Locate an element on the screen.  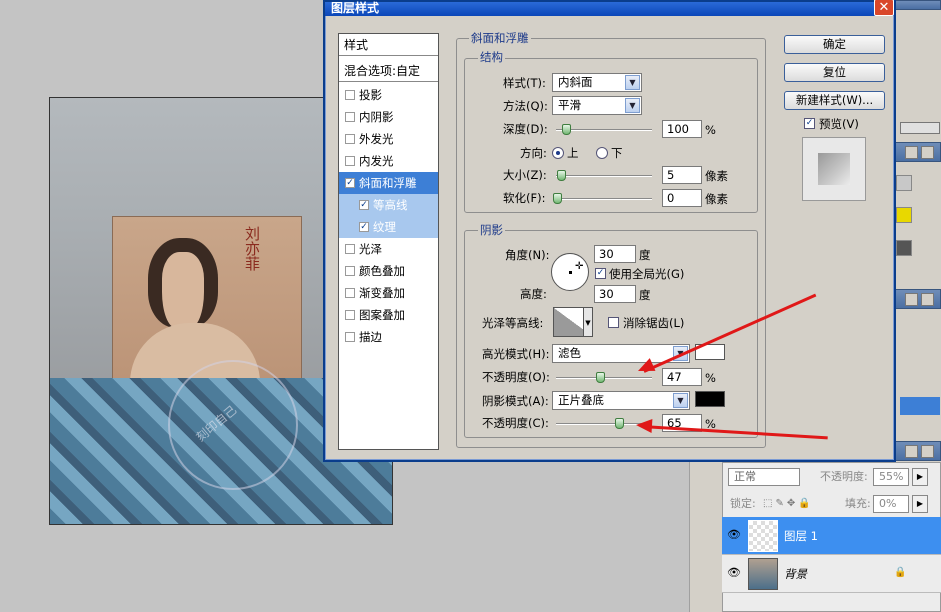
soften-field: 0 is located at coordinates (682, 198).